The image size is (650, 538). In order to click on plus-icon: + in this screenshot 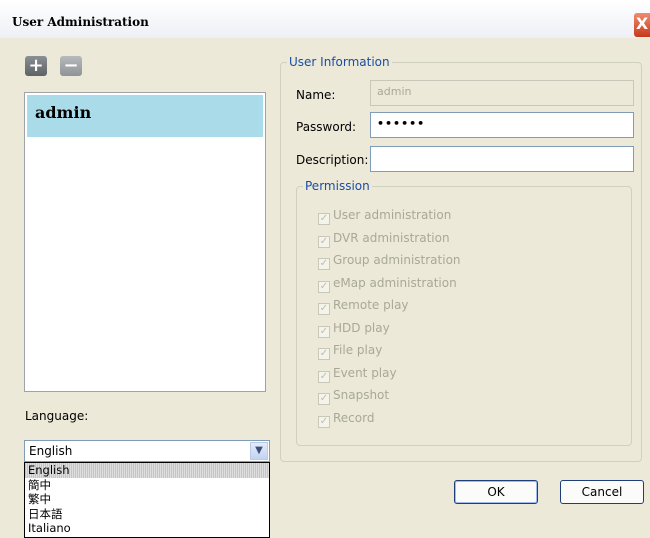, I will do `click(36, 65)`.